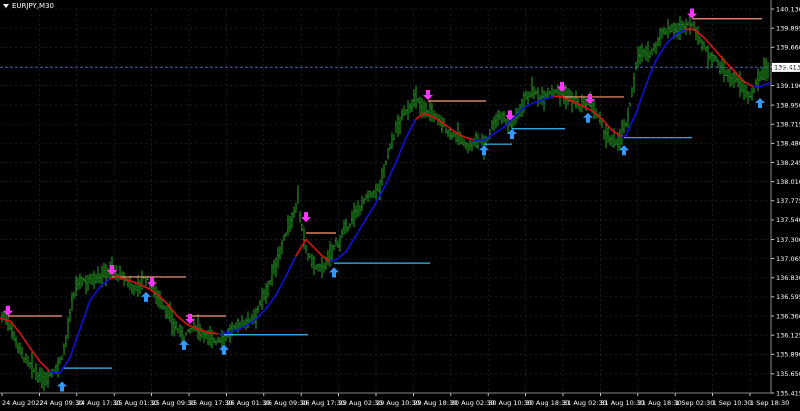 The image size is (800, 411). Describe the element at coordinates (33, 6) in the screenshot. I see `symbol-text: EURJPY,M30` at that location.